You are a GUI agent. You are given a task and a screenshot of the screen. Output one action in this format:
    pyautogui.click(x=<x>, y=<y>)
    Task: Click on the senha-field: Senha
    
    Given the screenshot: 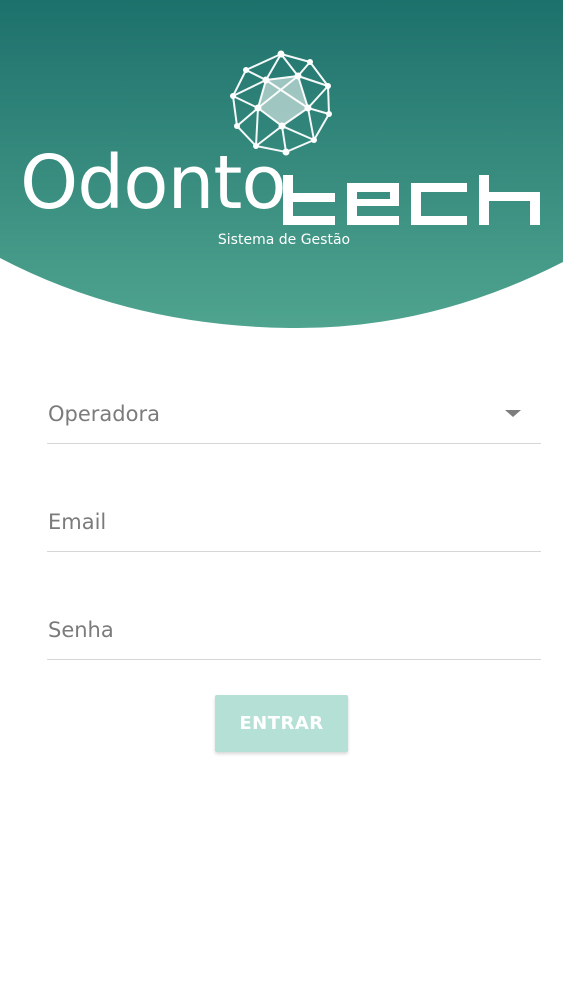 What is the action you would take?
    pyautogui.click(x=294, y=628)
    